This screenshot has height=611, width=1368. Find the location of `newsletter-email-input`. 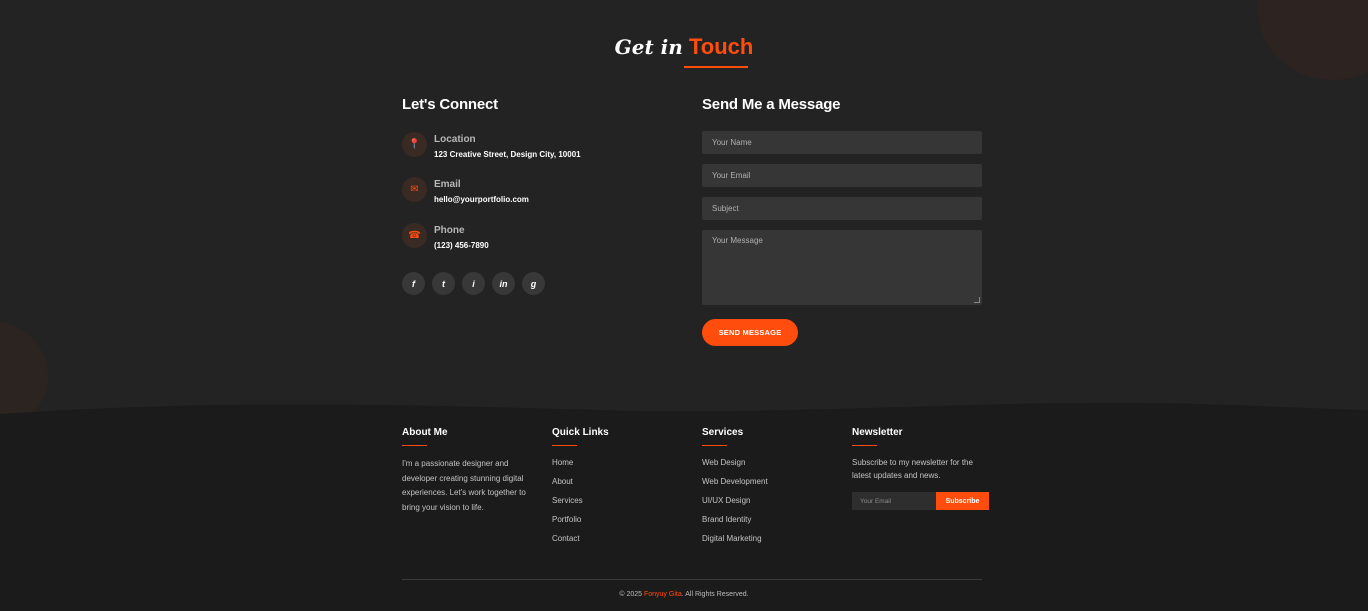

newsletter-email-input is located at coordinates (894, 501).